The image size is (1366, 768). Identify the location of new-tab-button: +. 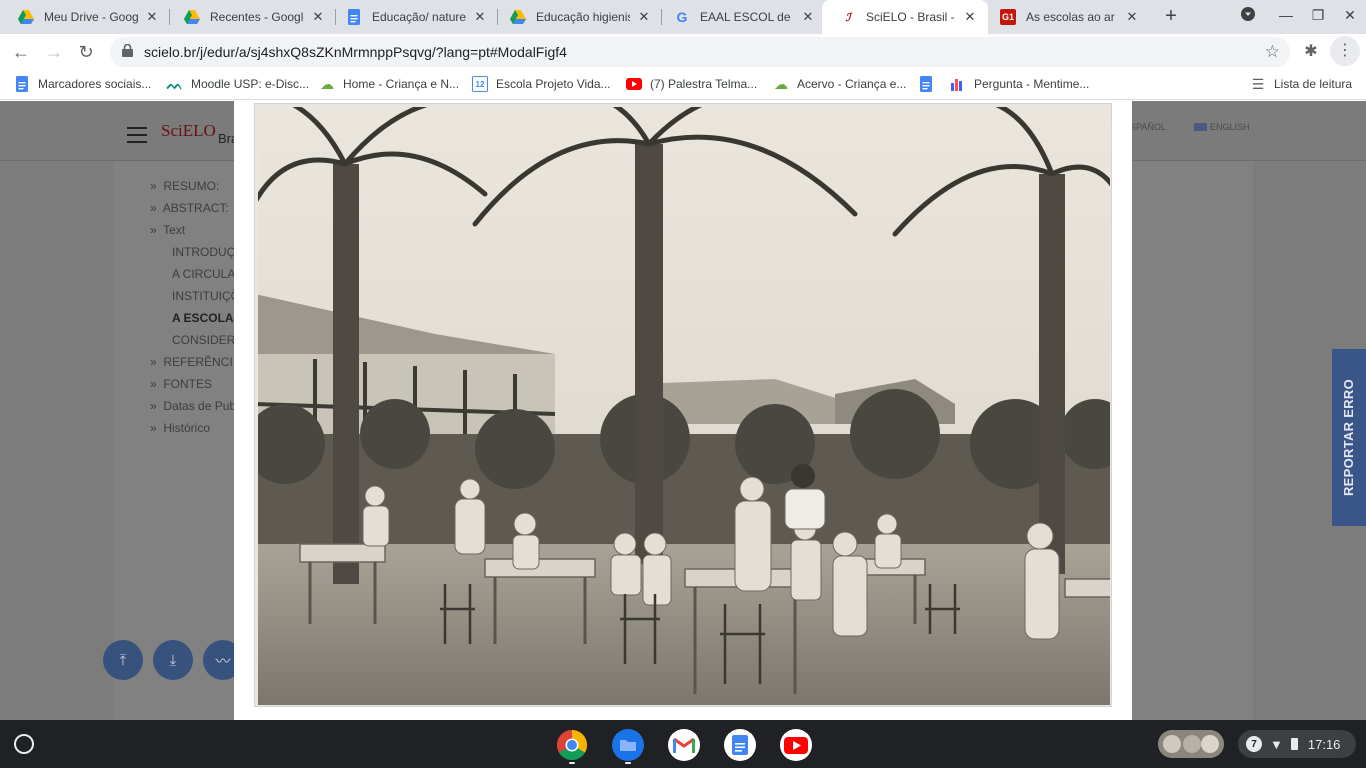
(1171, 16).